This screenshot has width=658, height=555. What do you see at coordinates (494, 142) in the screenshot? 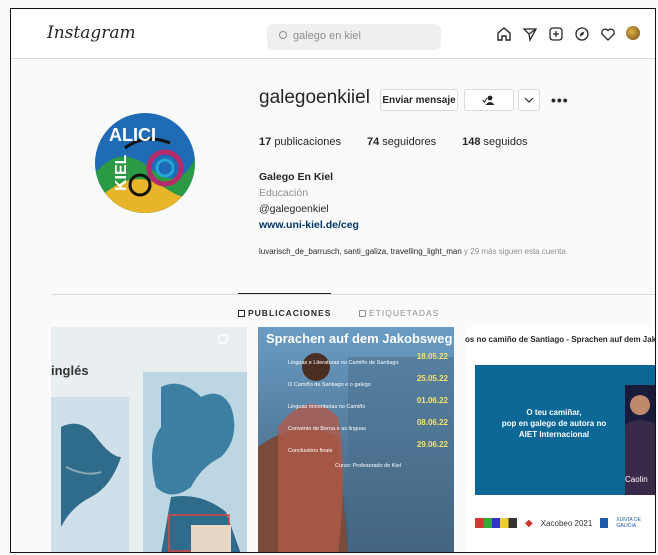
I see `following-count: 148 seguidos` at bounding box center [494, 142].